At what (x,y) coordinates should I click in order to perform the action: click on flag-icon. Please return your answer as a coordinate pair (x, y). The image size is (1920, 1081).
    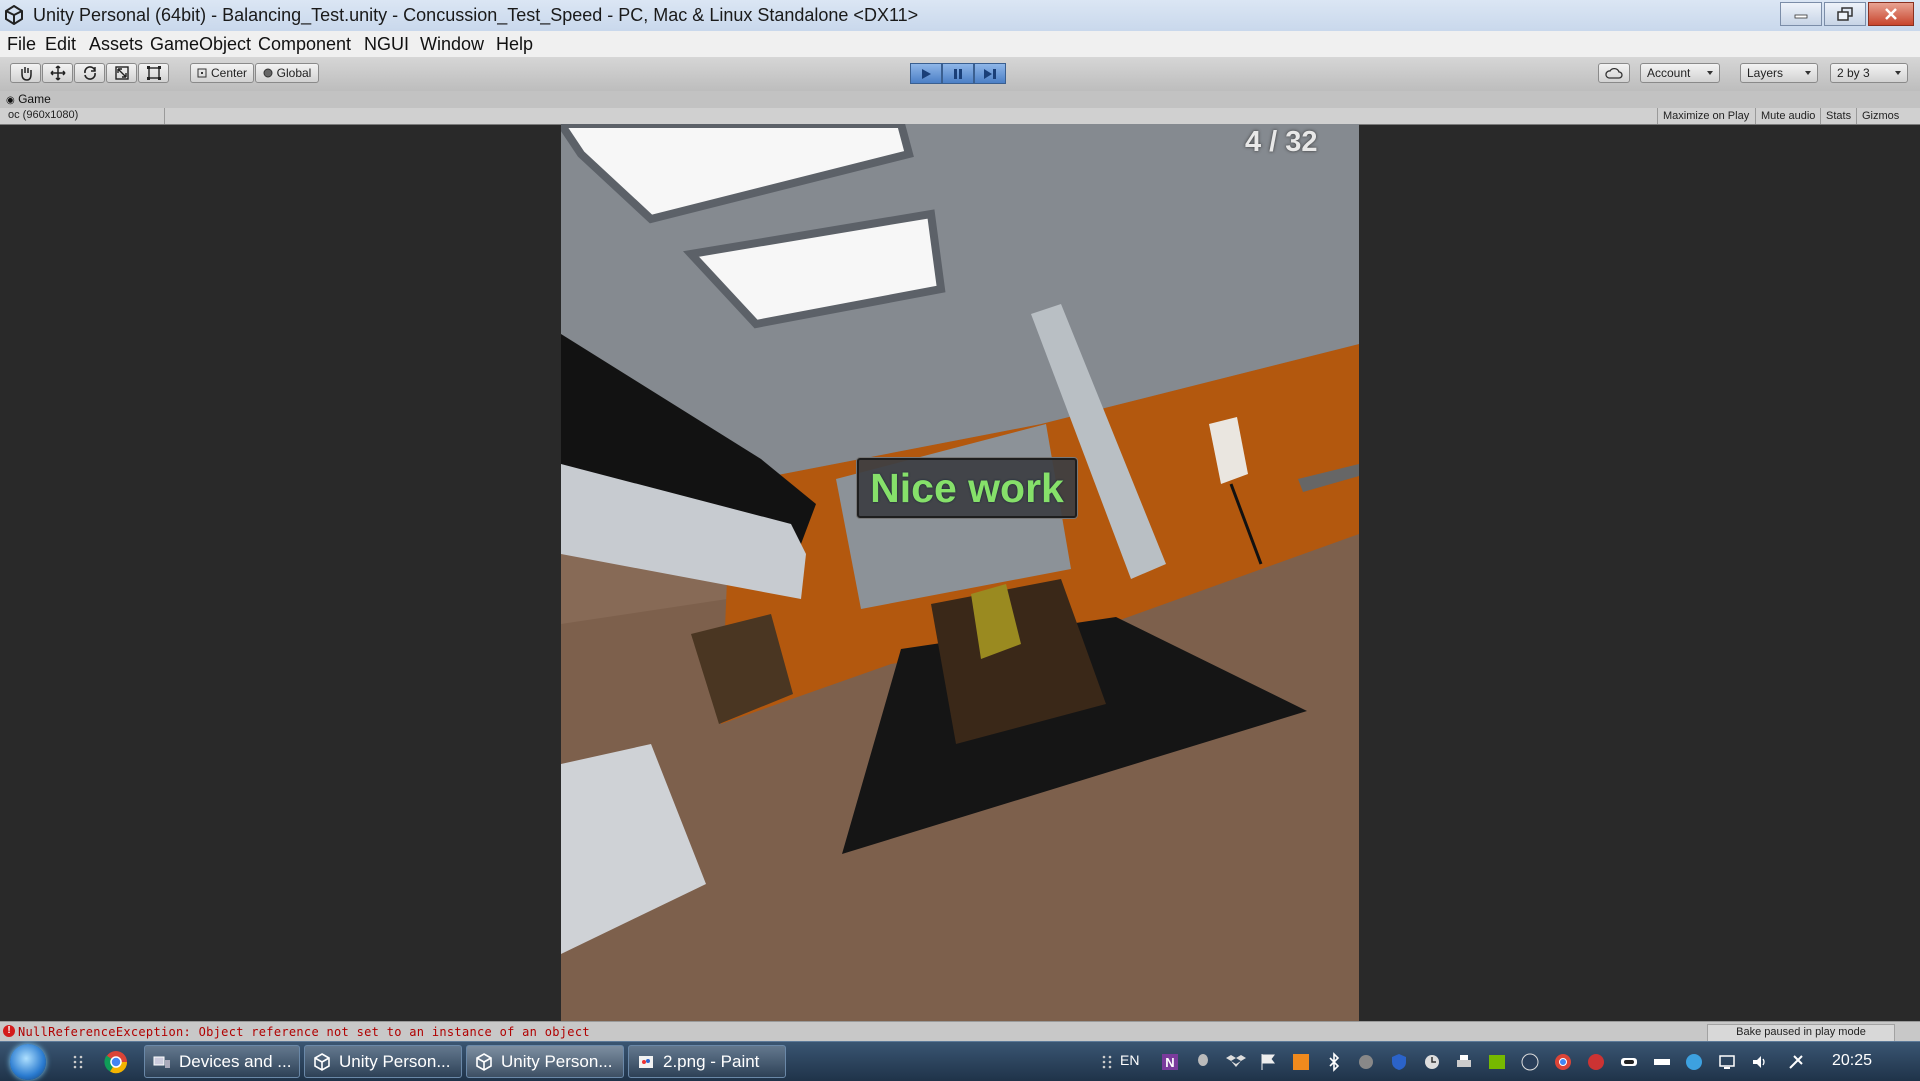
    Looking at the image, I should click on (1268, 1062).